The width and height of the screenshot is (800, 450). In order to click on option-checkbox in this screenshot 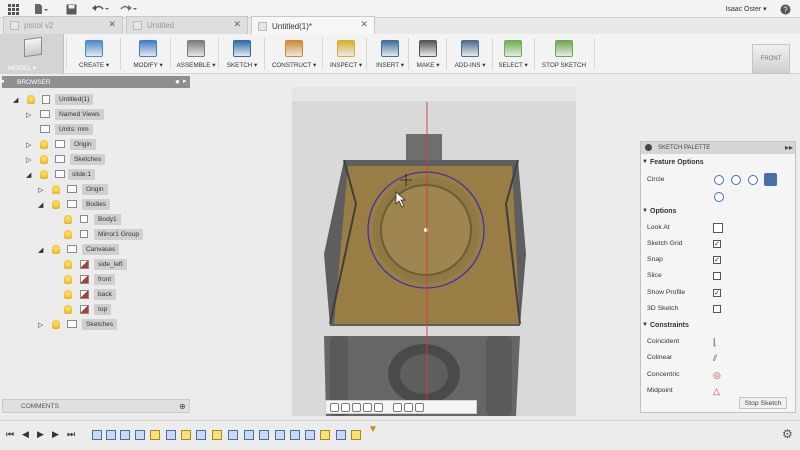, I will do `click(717, 276)`.